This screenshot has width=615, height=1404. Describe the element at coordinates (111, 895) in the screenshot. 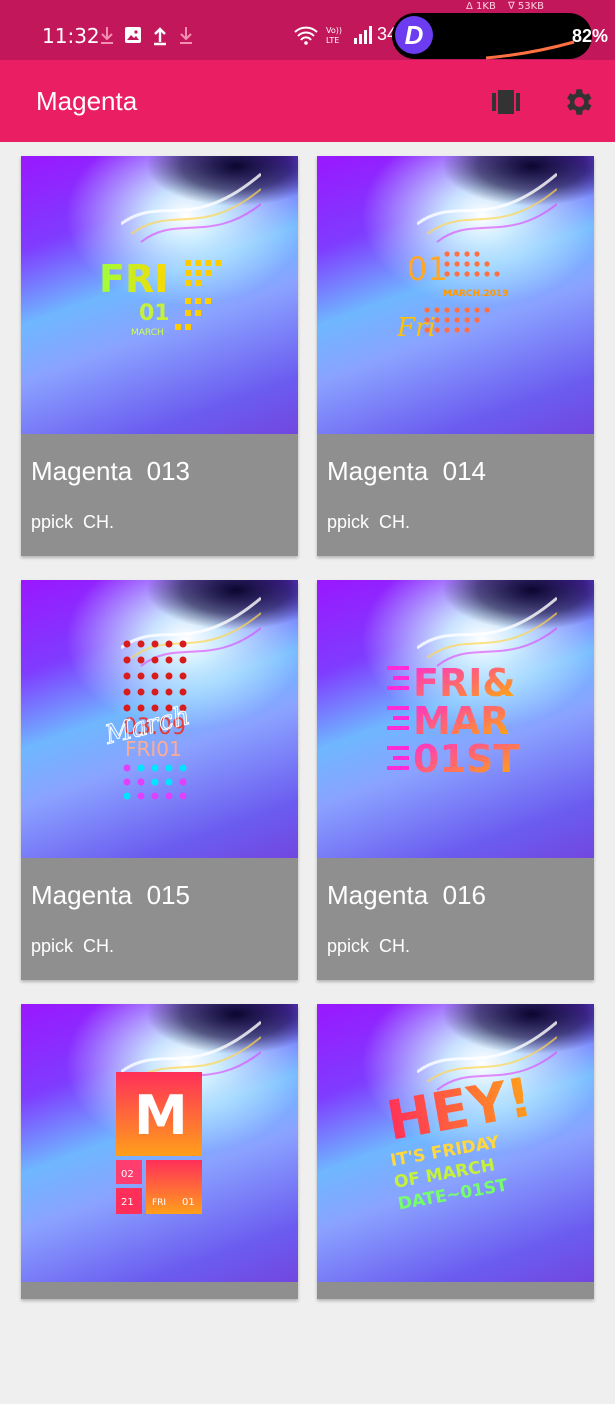

I see `wallpaper-name: Magenta 015` at that location.